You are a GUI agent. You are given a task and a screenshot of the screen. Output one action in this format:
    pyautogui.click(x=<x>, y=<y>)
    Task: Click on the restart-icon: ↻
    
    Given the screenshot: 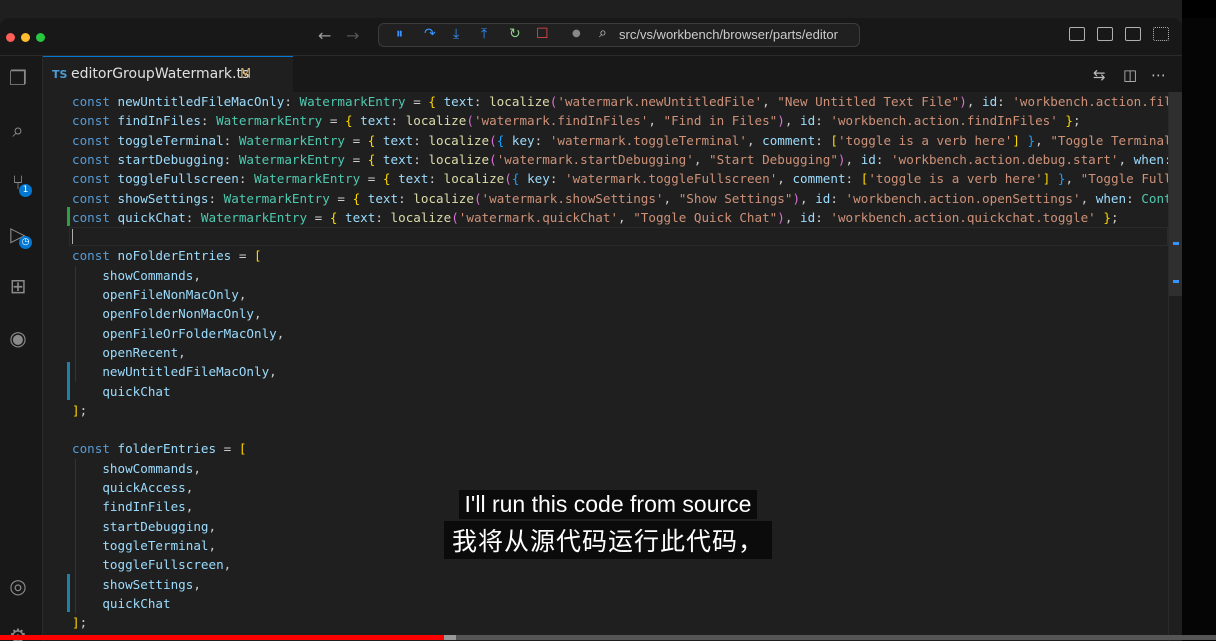 What is the action you would take?
    pyautogui.click(x=515, y=34)
    